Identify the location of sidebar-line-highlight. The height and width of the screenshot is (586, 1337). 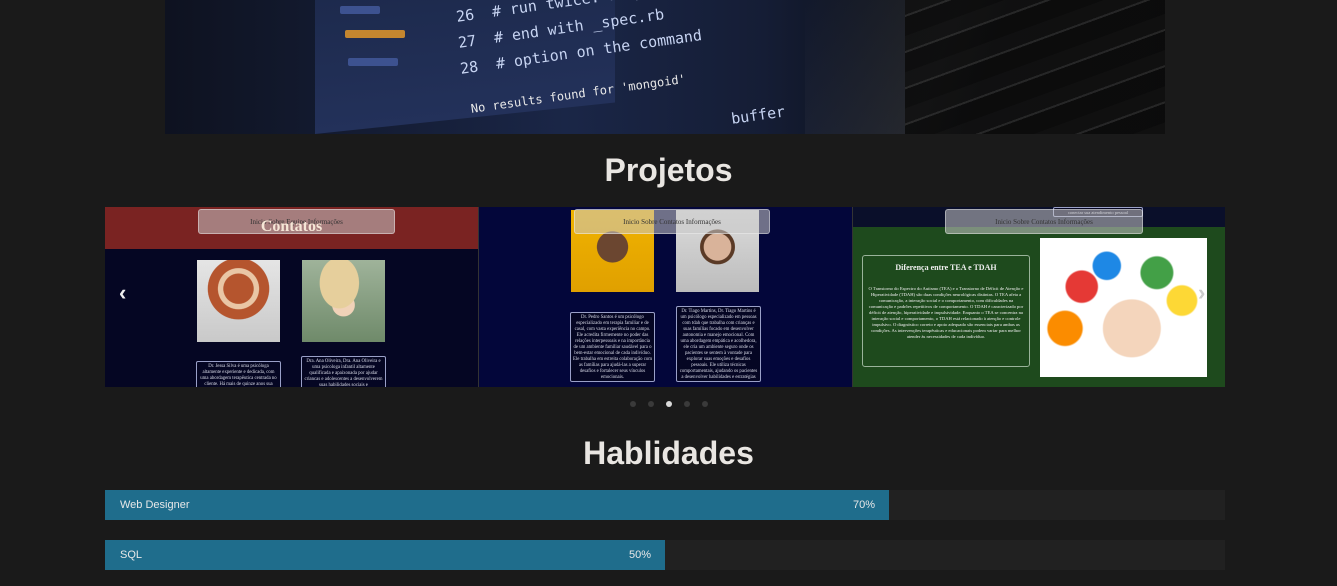
(375, 34).